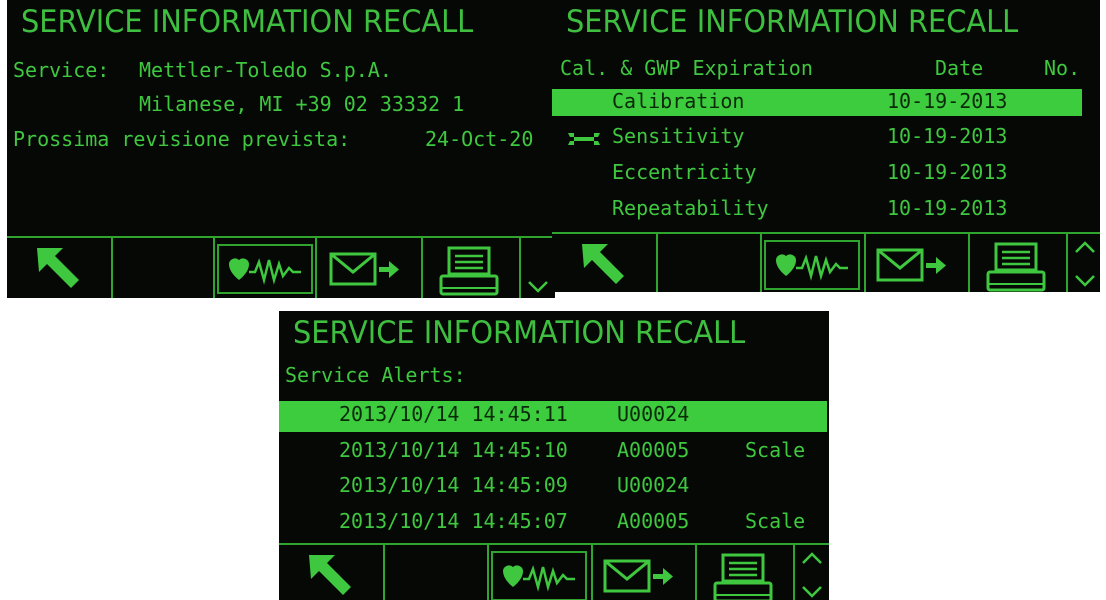  What do you see at coordinates (538, 268) in the screenshot?
I see `scroll-down-button` at bounding box center [538, 268].